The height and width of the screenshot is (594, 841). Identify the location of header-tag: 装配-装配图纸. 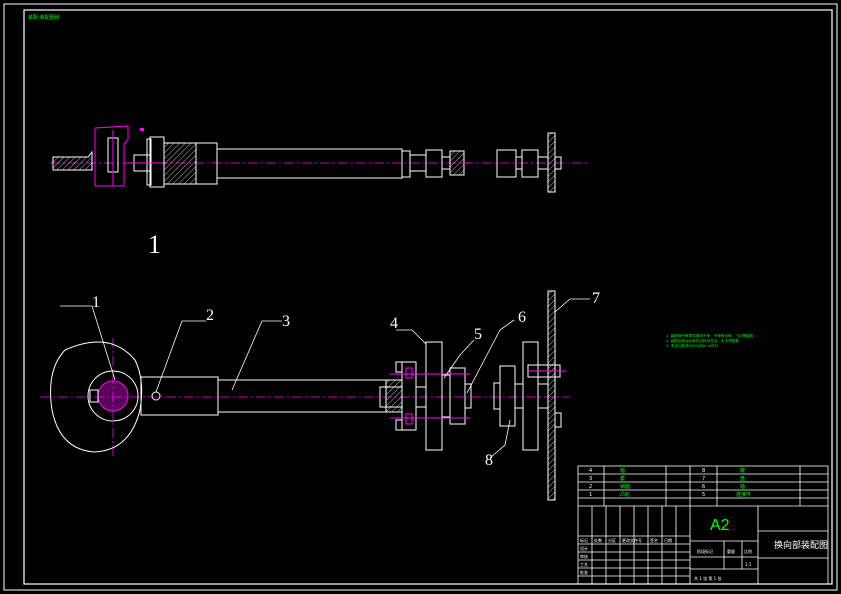
(44, 17).